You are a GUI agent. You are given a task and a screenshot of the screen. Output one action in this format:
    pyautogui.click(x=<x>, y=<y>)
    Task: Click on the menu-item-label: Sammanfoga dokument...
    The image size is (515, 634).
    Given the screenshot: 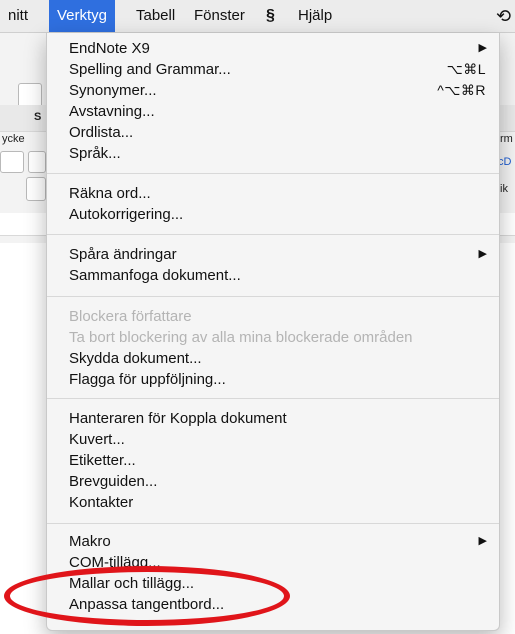 What is the action you would take?
    pyautogui.click(x=155, y=275)
    